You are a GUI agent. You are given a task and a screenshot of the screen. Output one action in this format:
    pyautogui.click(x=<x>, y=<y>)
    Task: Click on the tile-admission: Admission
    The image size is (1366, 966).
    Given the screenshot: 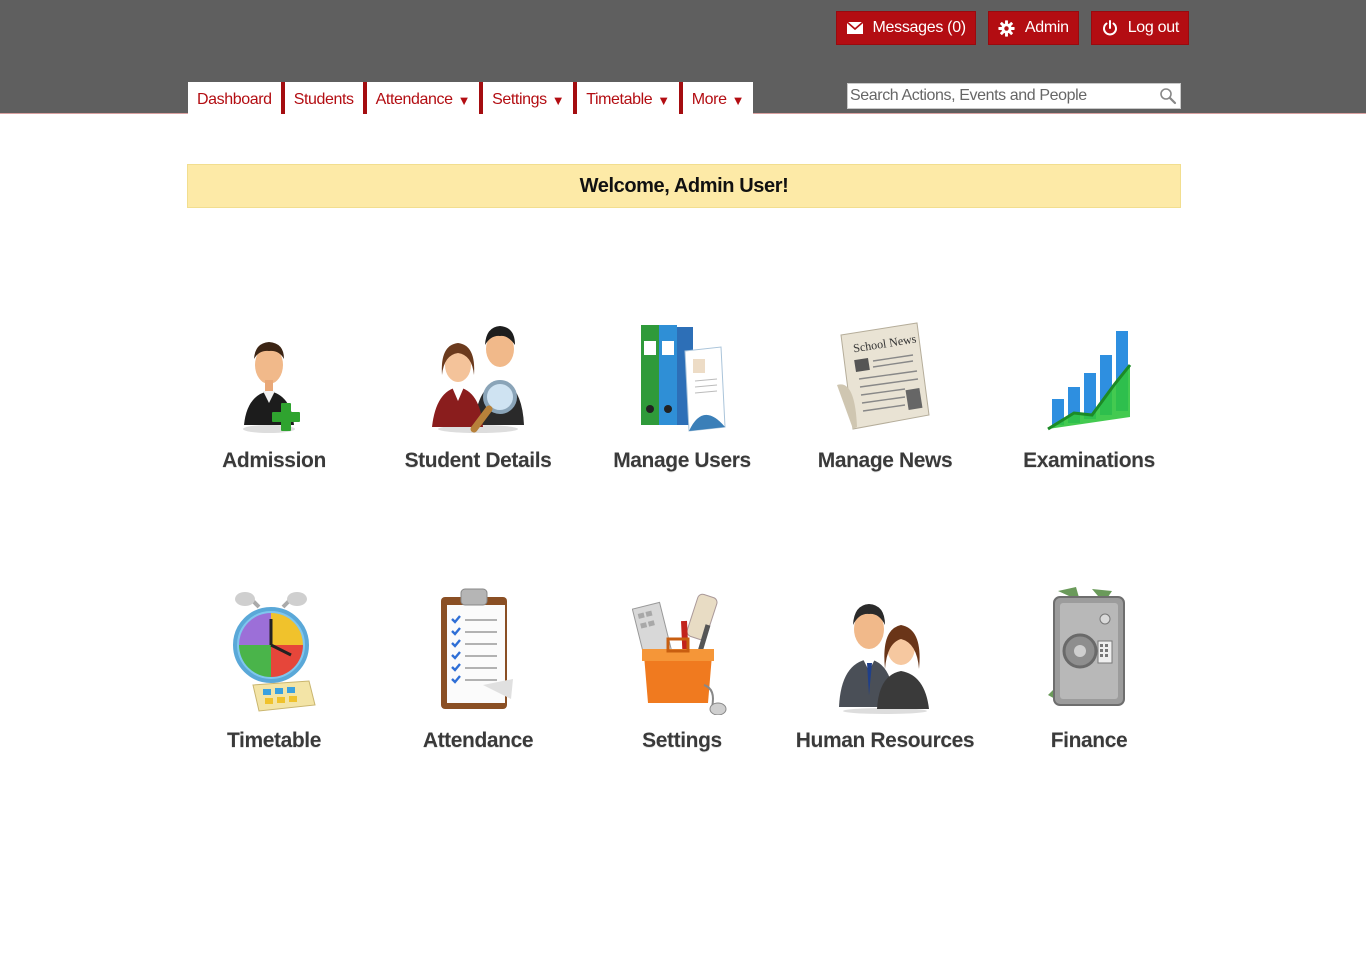 What is the action you would take?
    pyautogui.click(x=274, y=405)
    